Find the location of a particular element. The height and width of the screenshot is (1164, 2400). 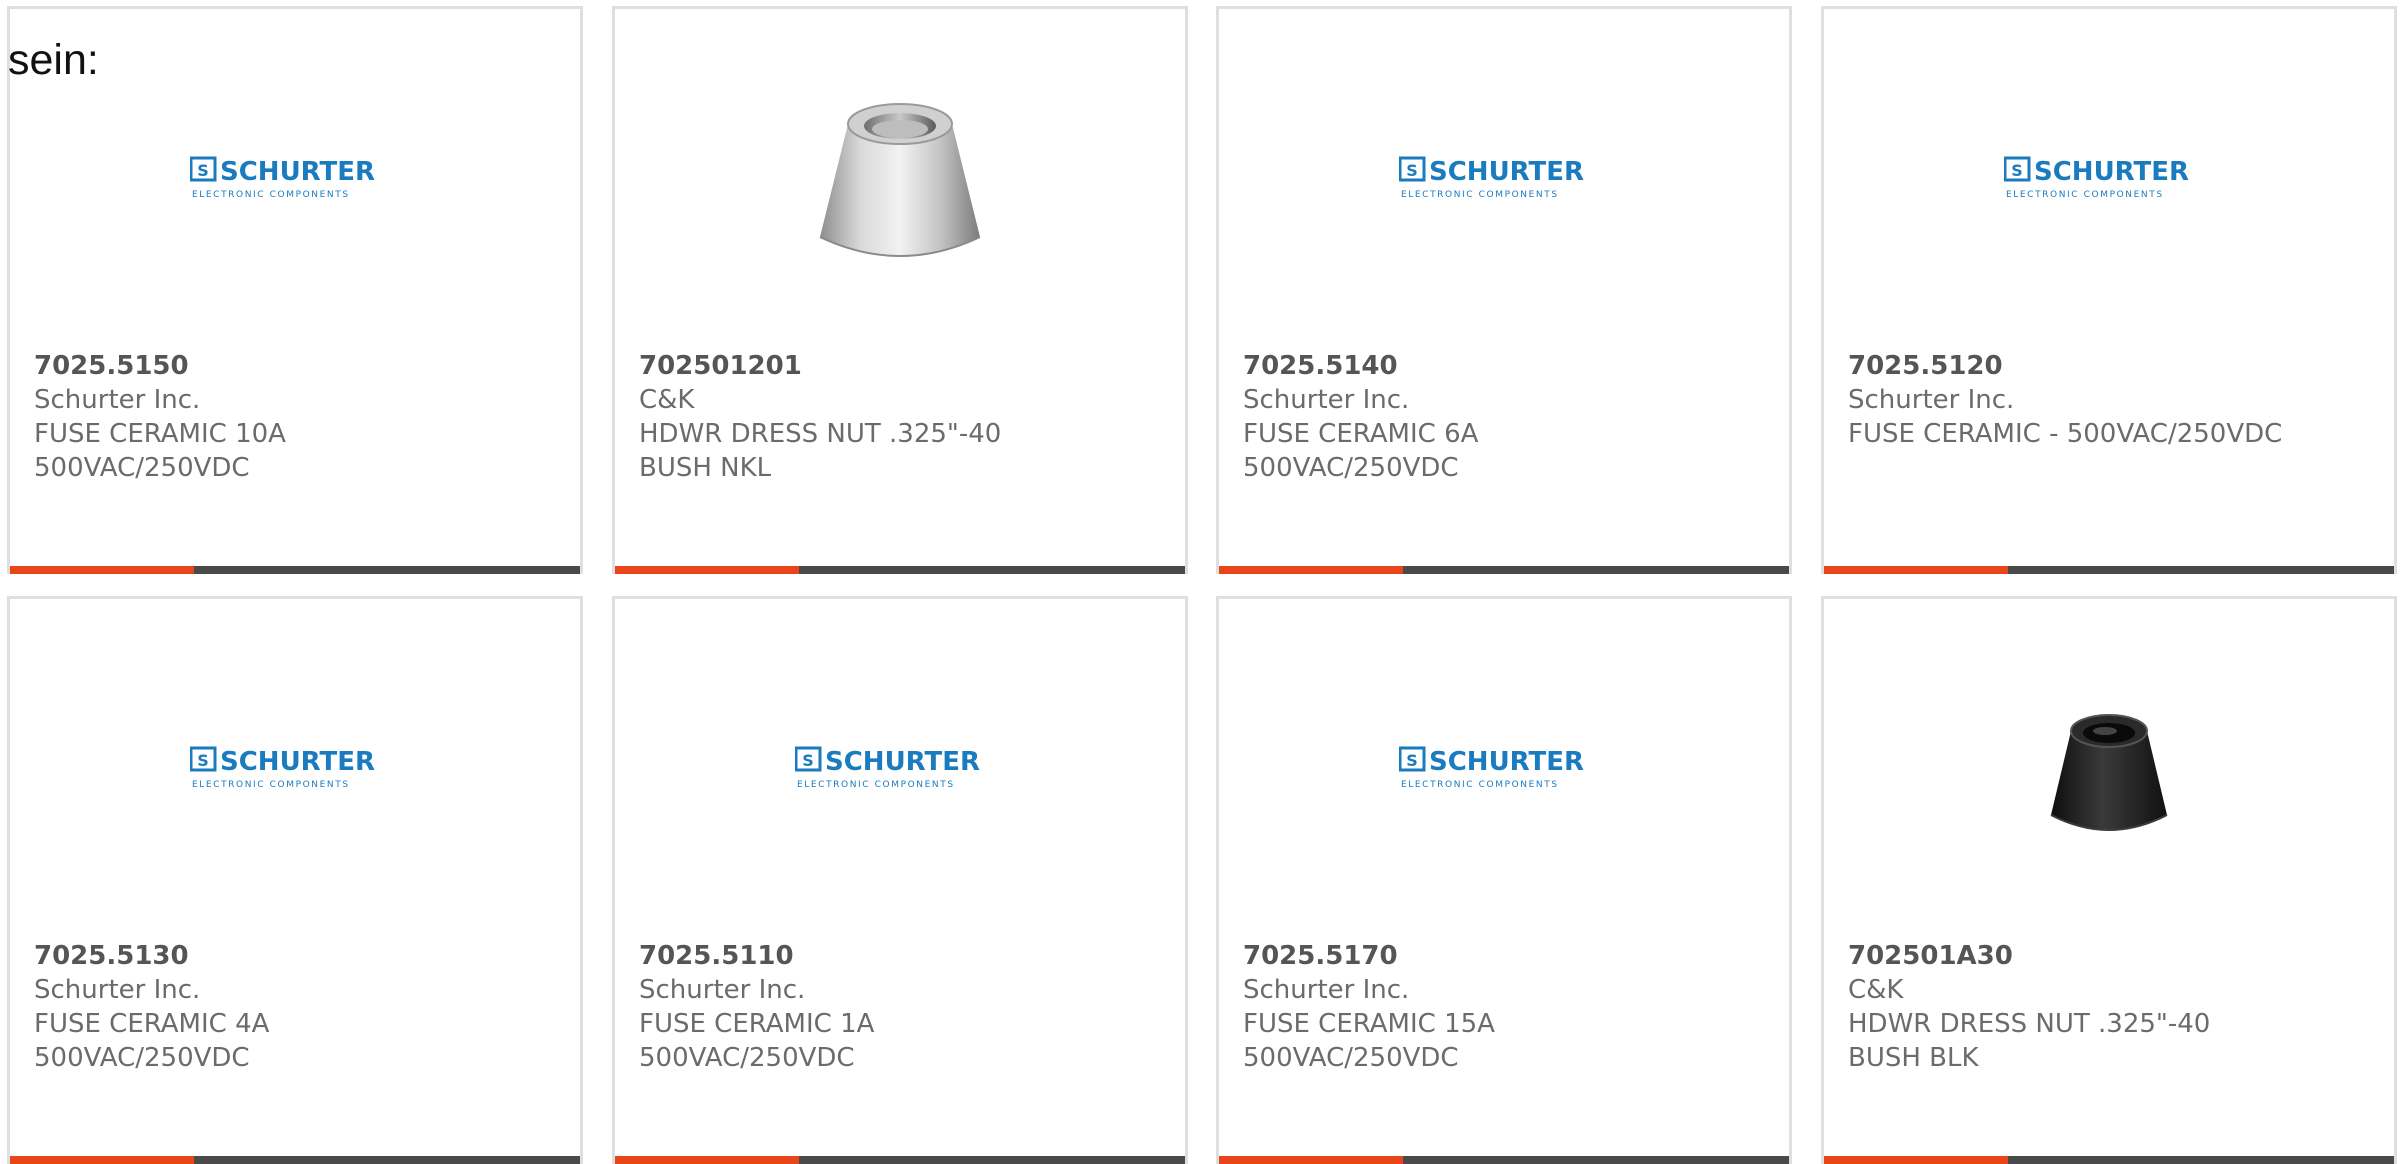

nickel-dress-nut-icon is located at coordinates (900, 180).